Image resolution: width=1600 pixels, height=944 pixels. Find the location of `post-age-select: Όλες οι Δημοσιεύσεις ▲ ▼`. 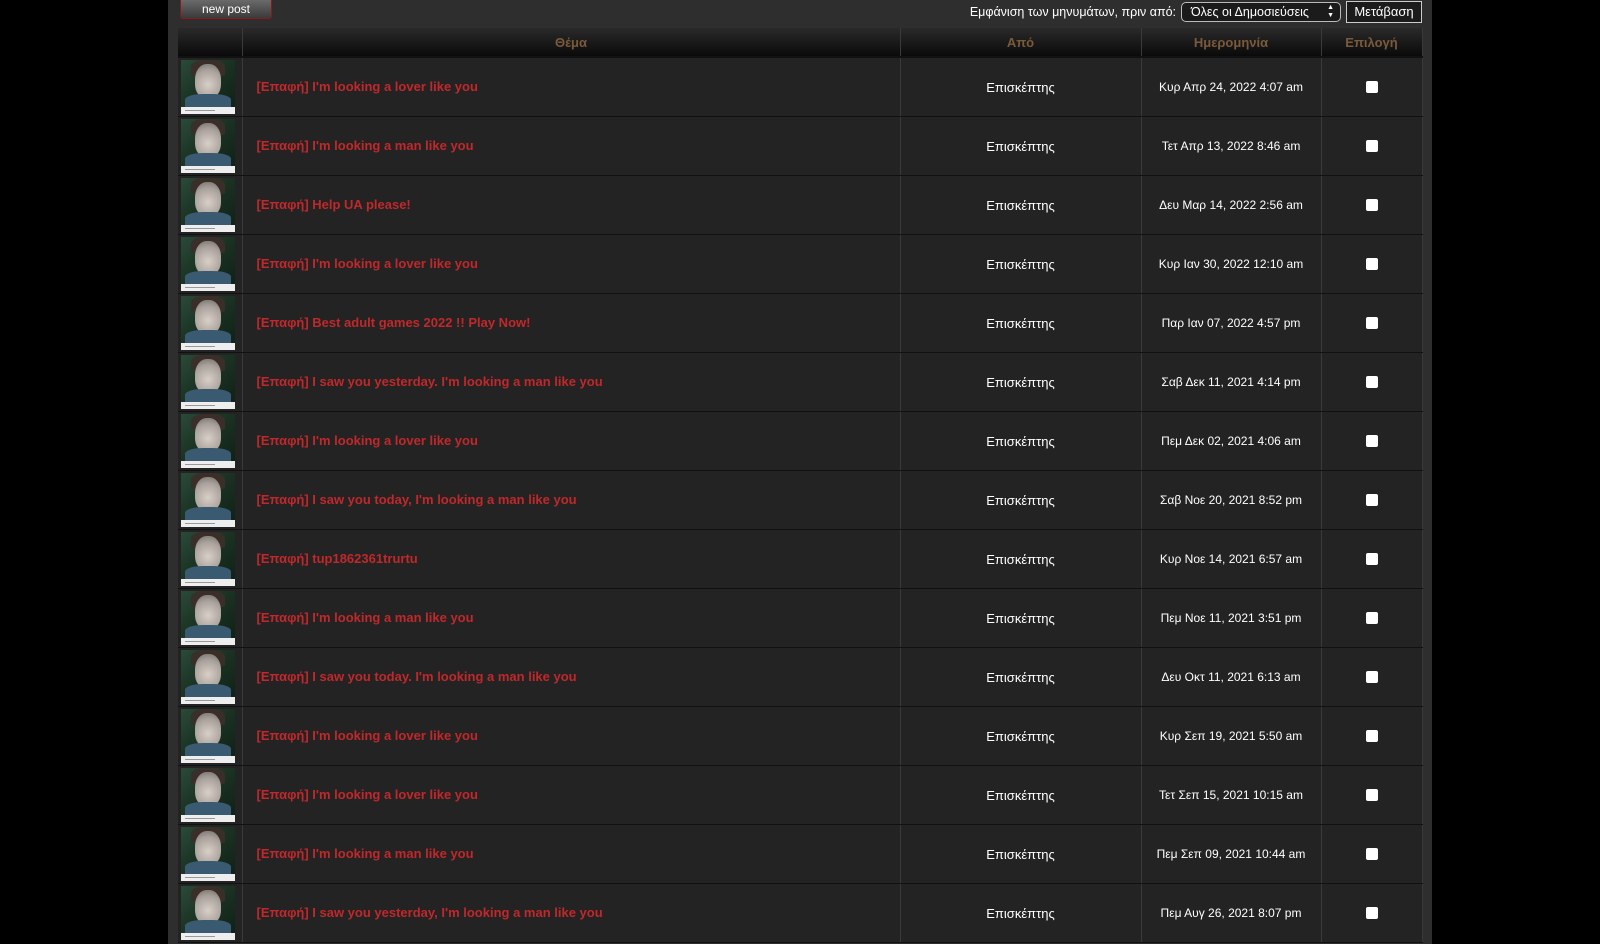

post-age-select: Όλες οι Δημοσιεύσεις ▲ ▼ is located at coordinates (1261, 12).